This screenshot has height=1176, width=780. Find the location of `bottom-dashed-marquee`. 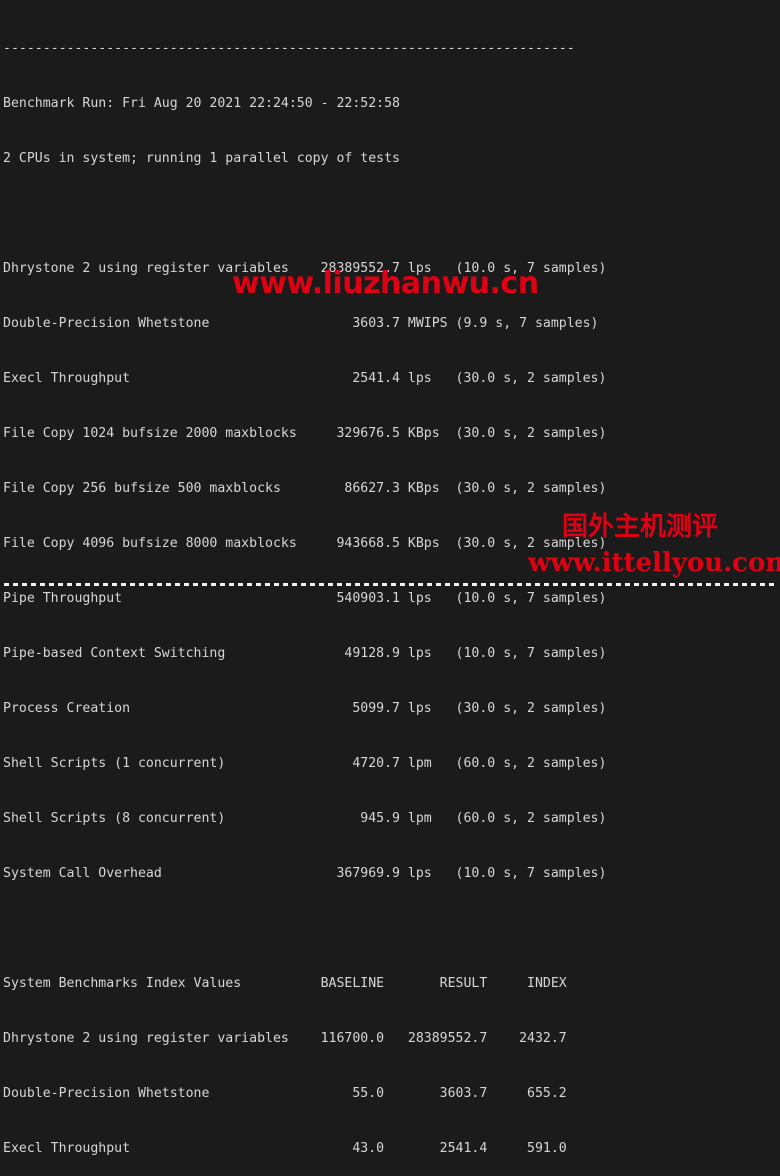

bottom-dashed-marquee is located at coordinates (390, 584).